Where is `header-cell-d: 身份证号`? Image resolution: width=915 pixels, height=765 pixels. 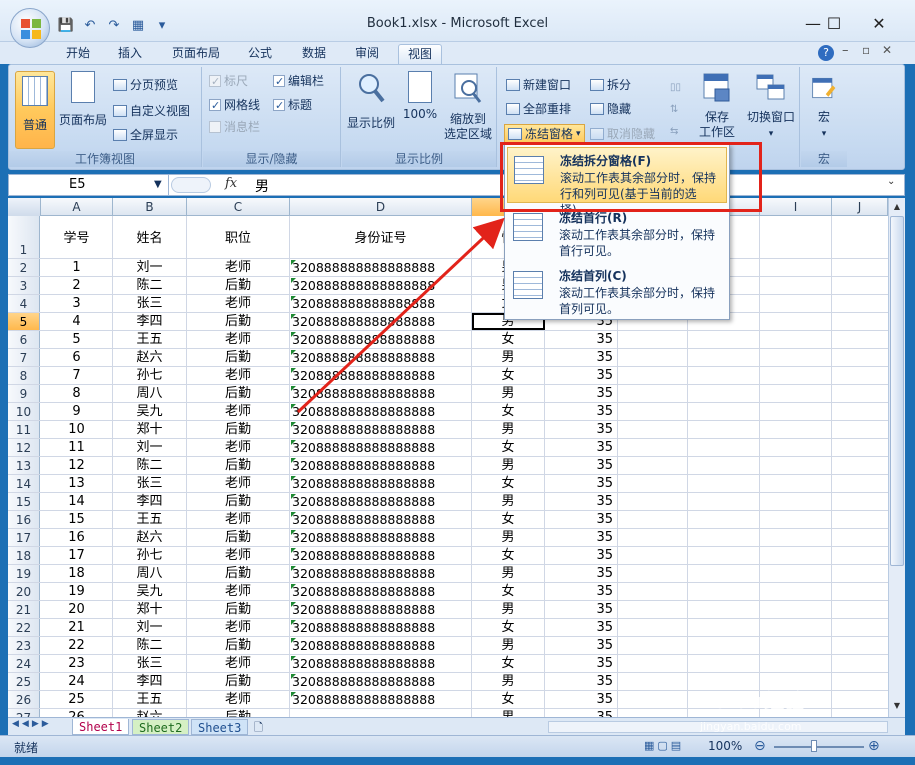
header-cell-d: 身份证号 is located at coordinates (381, 237).